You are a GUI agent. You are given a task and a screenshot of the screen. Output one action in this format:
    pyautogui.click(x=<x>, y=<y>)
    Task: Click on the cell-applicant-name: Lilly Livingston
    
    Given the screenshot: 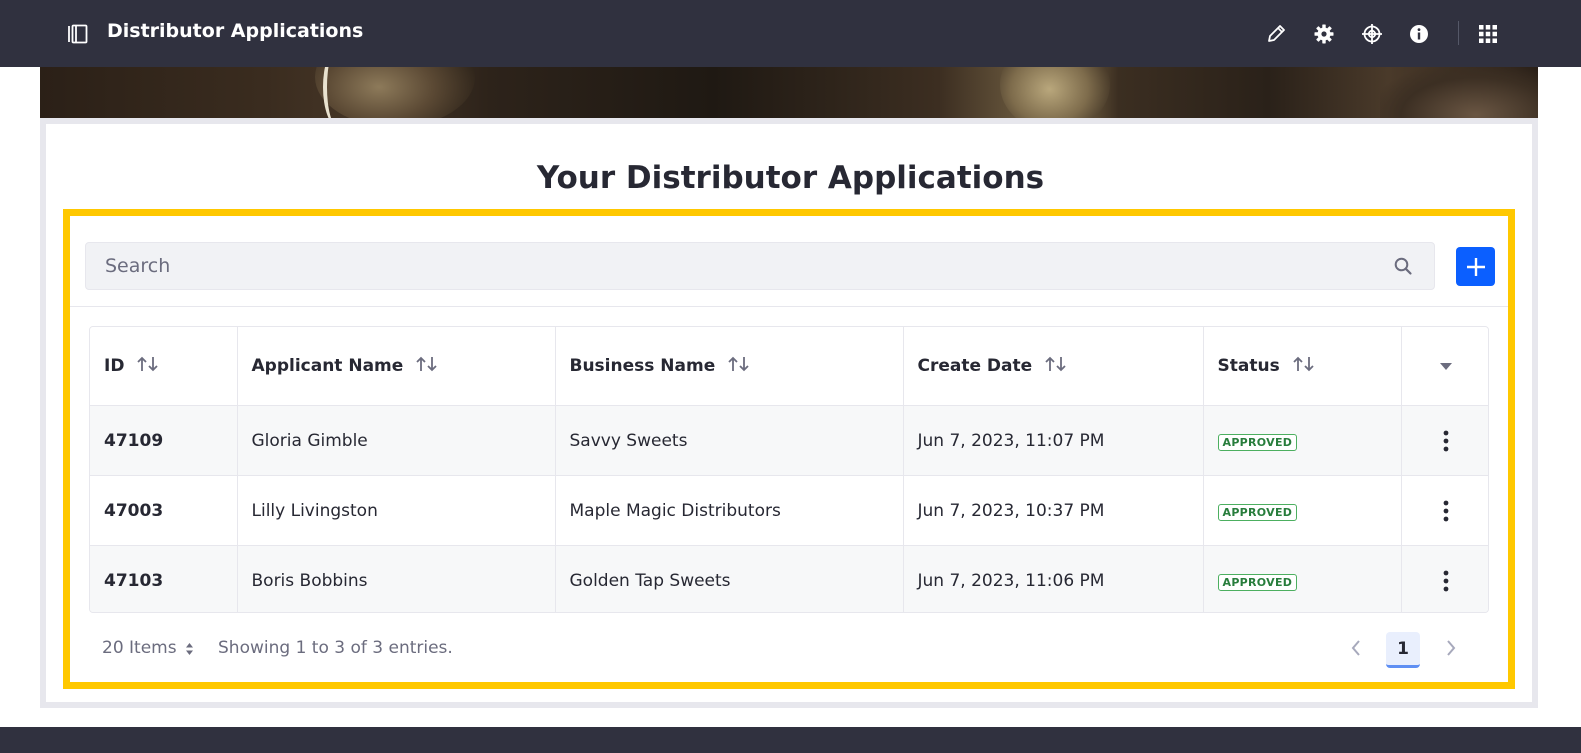 What is the action you would take?
    pyautogui.click(x=396, y=510)
    